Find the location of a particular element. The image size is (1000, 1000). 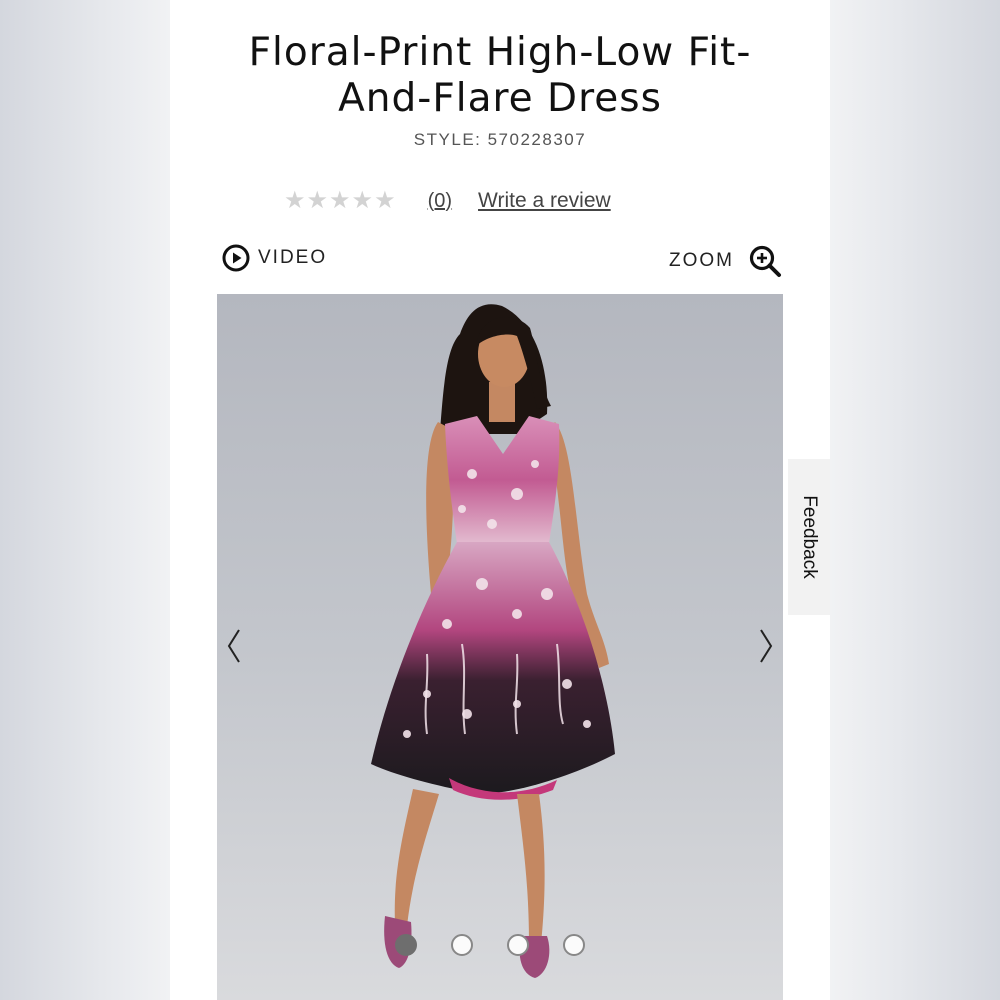

zoom-in-icon is located at coordinates (765, 261).